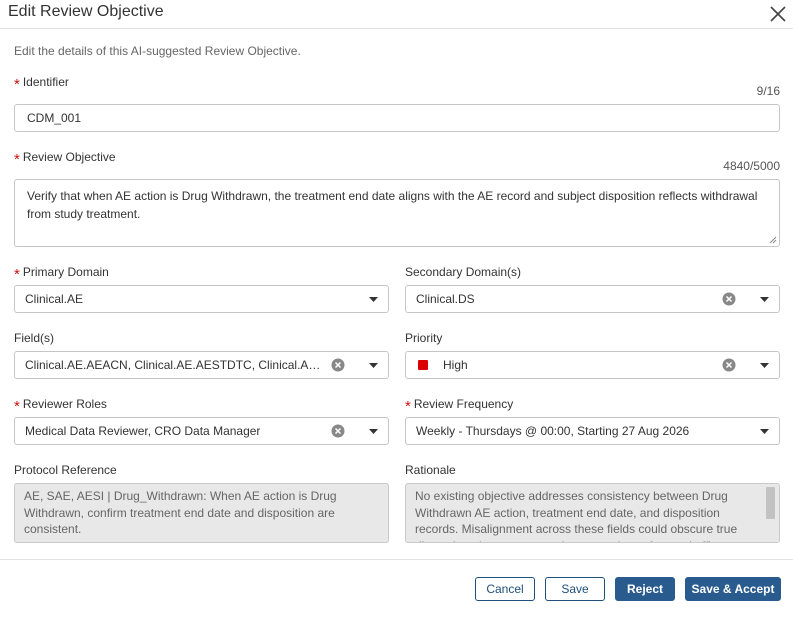  What do you see at coordinates (423, 365) in the screenshot?
I see `priority-color-swatch` at bounding box center [423, 365].